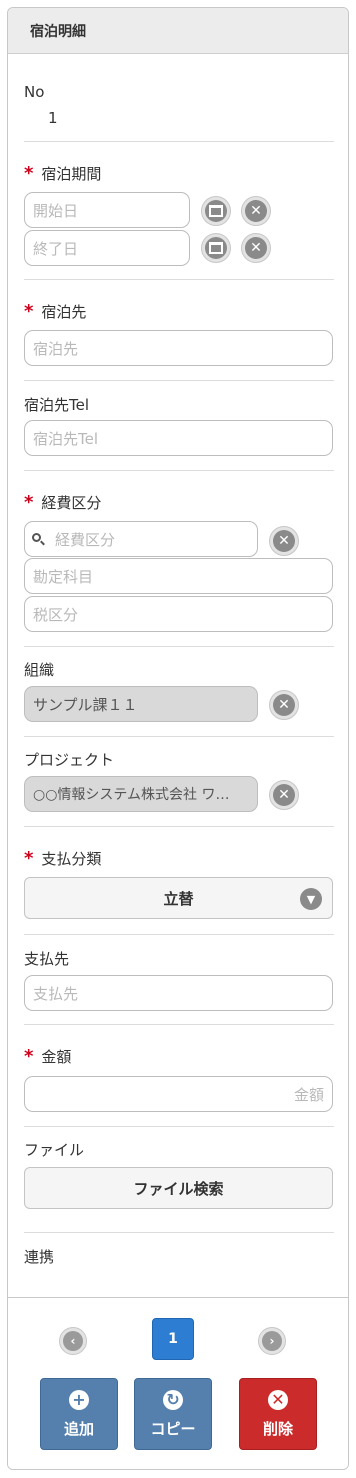 The height and width of the screenshot is (1478, 356). Describe the element at coordinates (179, 311) in the screenshot. I see `lodging-section: * 宿泊先` at that location.